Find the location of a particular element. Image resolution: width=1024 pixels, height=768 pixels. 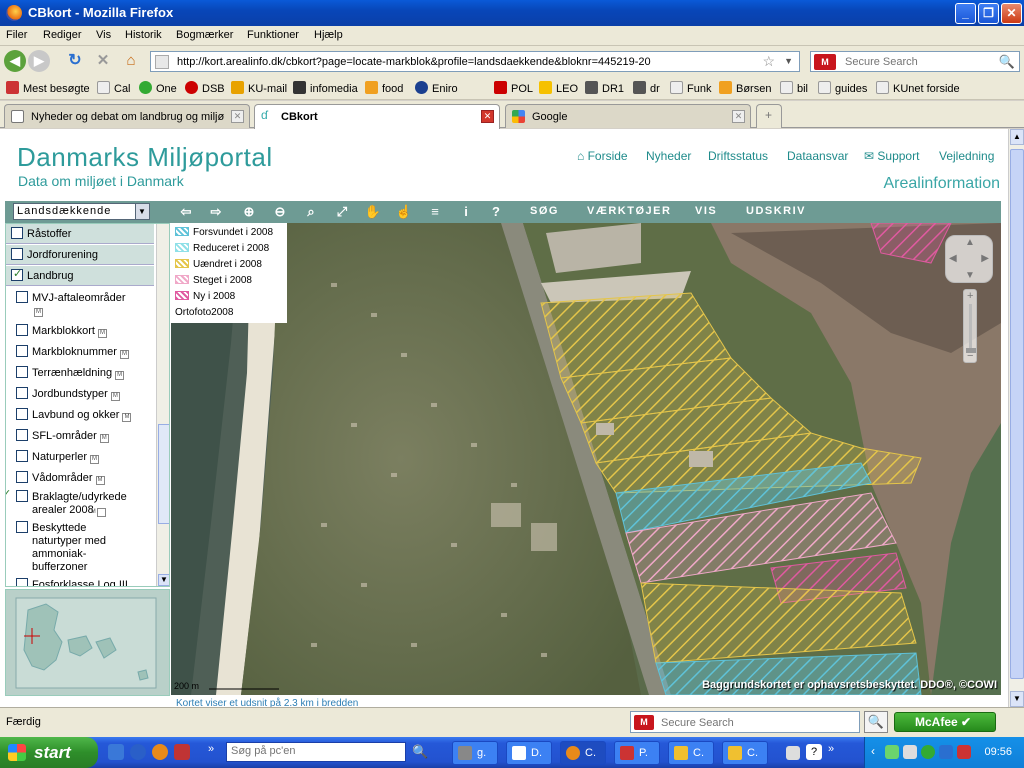

taskbar-item: P. is located at coordinates (637, 753).